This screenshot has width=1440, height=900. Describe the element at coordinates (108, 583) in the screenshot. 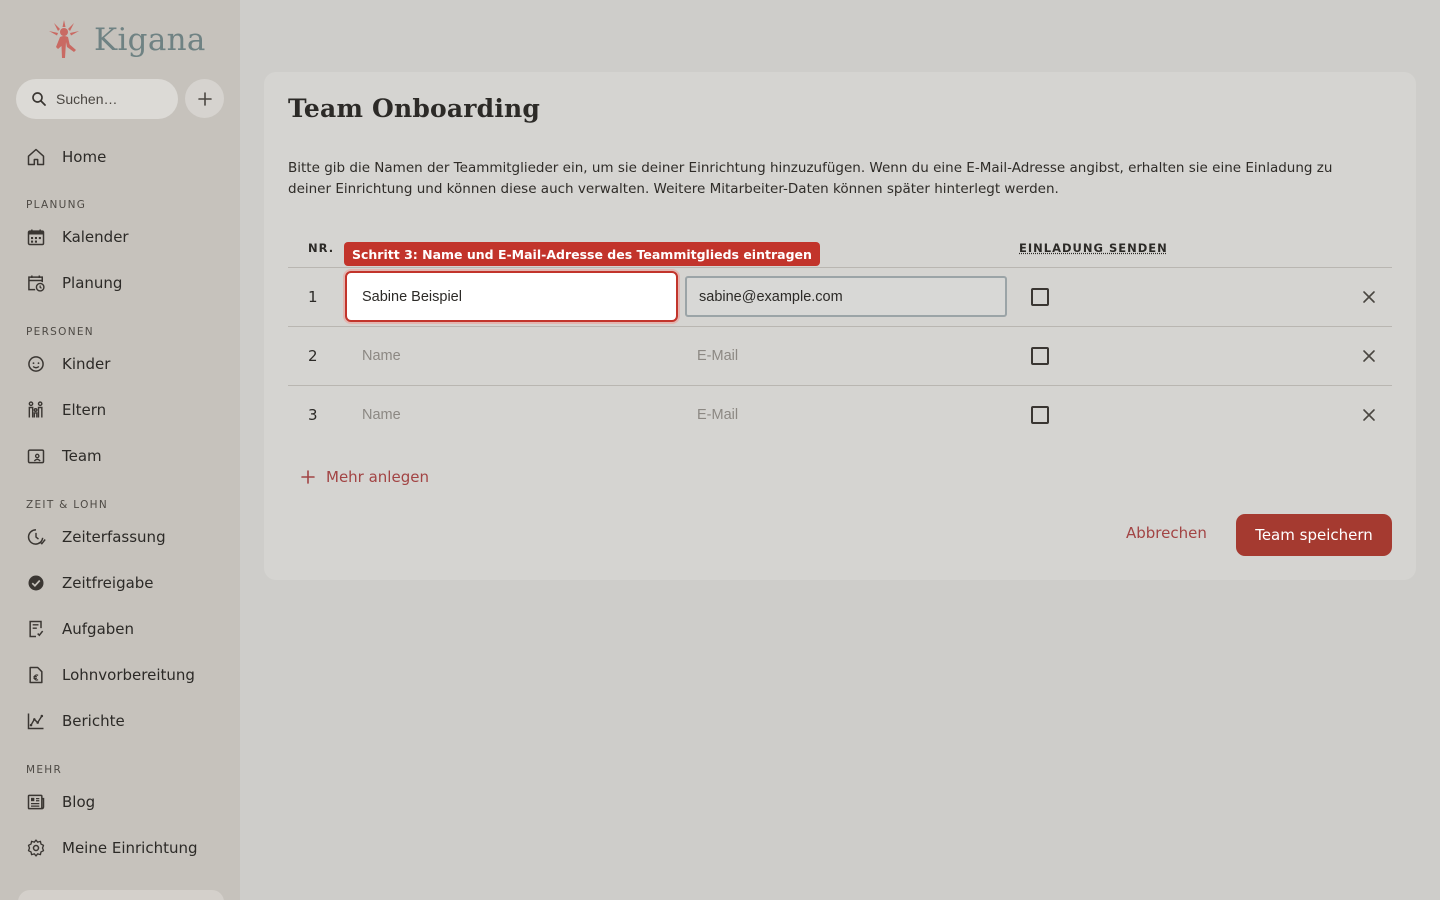

I see `nav-label: Zeitfreigabe` at that location.